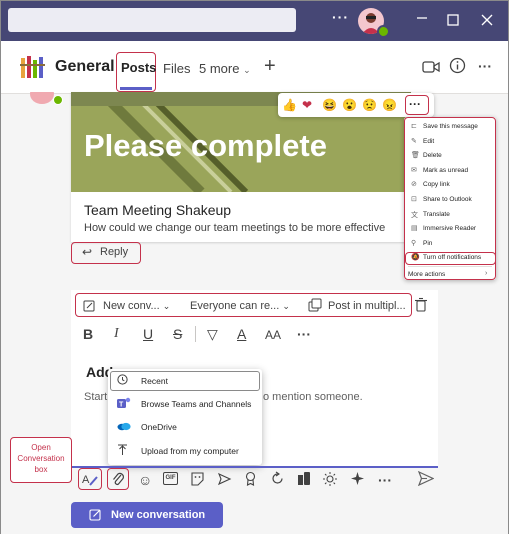 The image size is (512, 537). Describe the element at coordinates (177, 334) in the screenshot. I see `strikethrough-button: S` at that location.